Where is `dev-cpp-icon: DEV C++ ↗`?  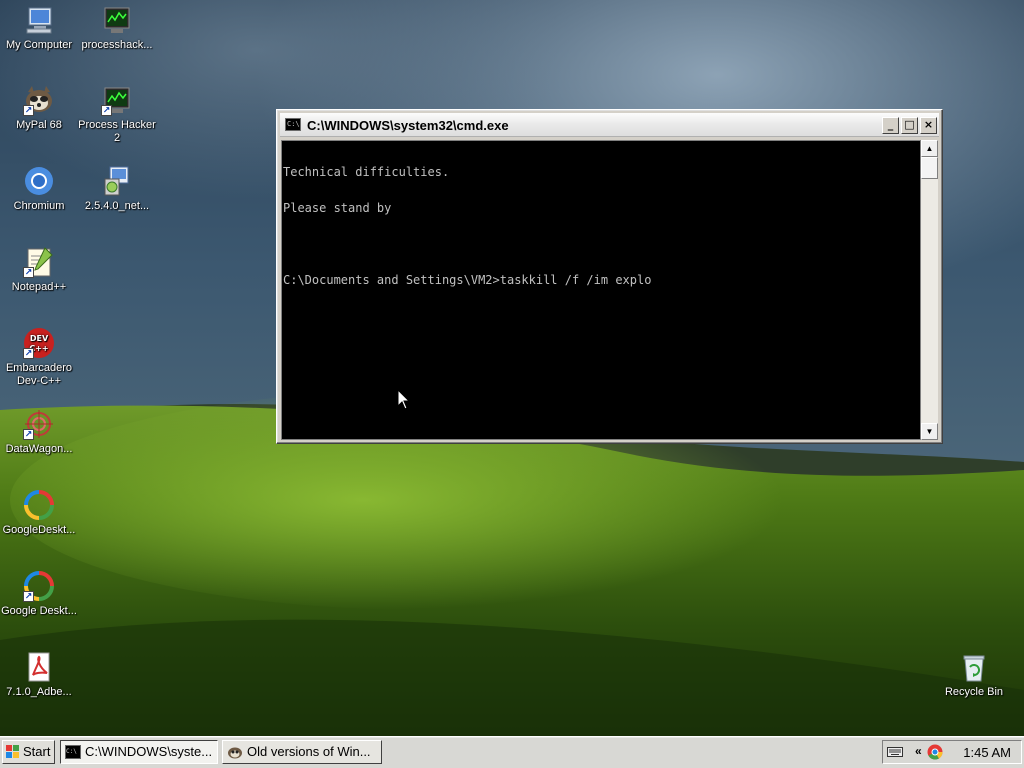 dev-cpp-icon: DEV C++ ↗ is located at coordinates (39, 343).